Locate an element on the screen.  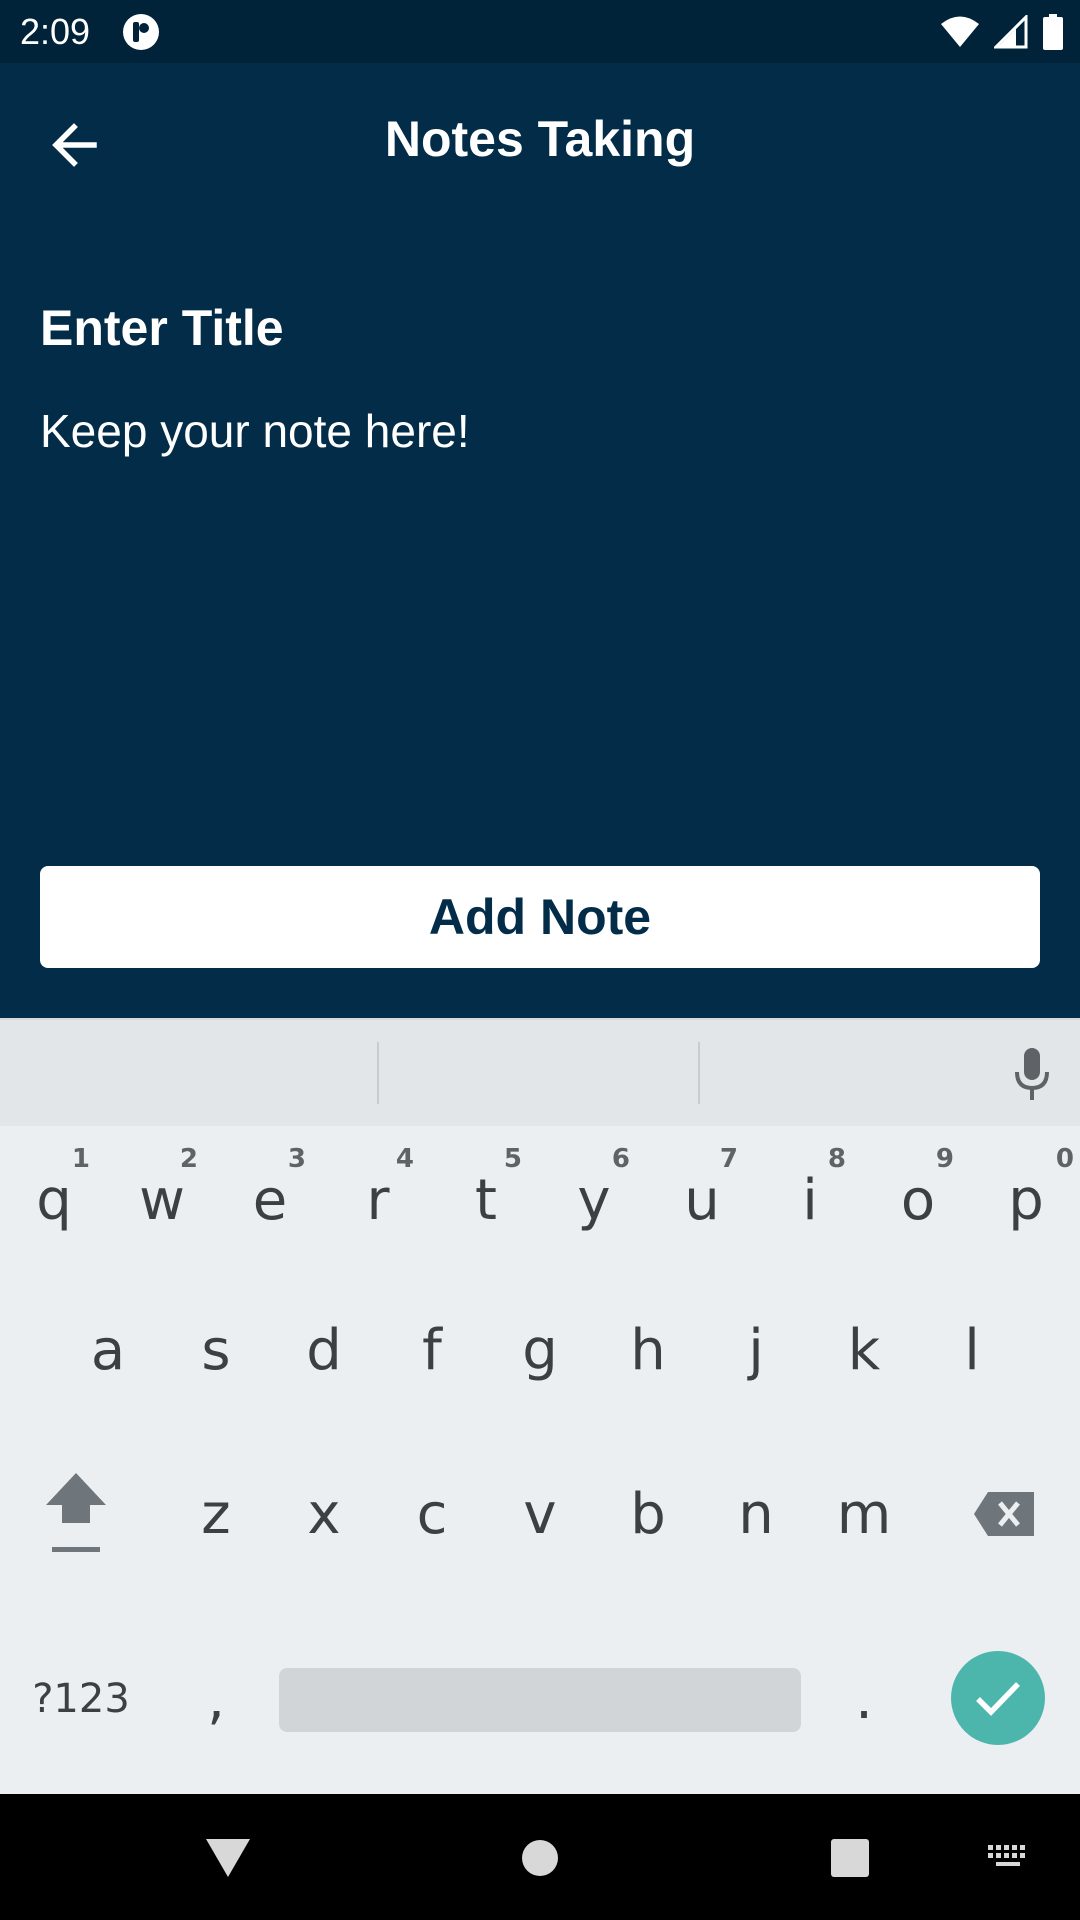
key-f: f is located at coordinates (432, 1350).